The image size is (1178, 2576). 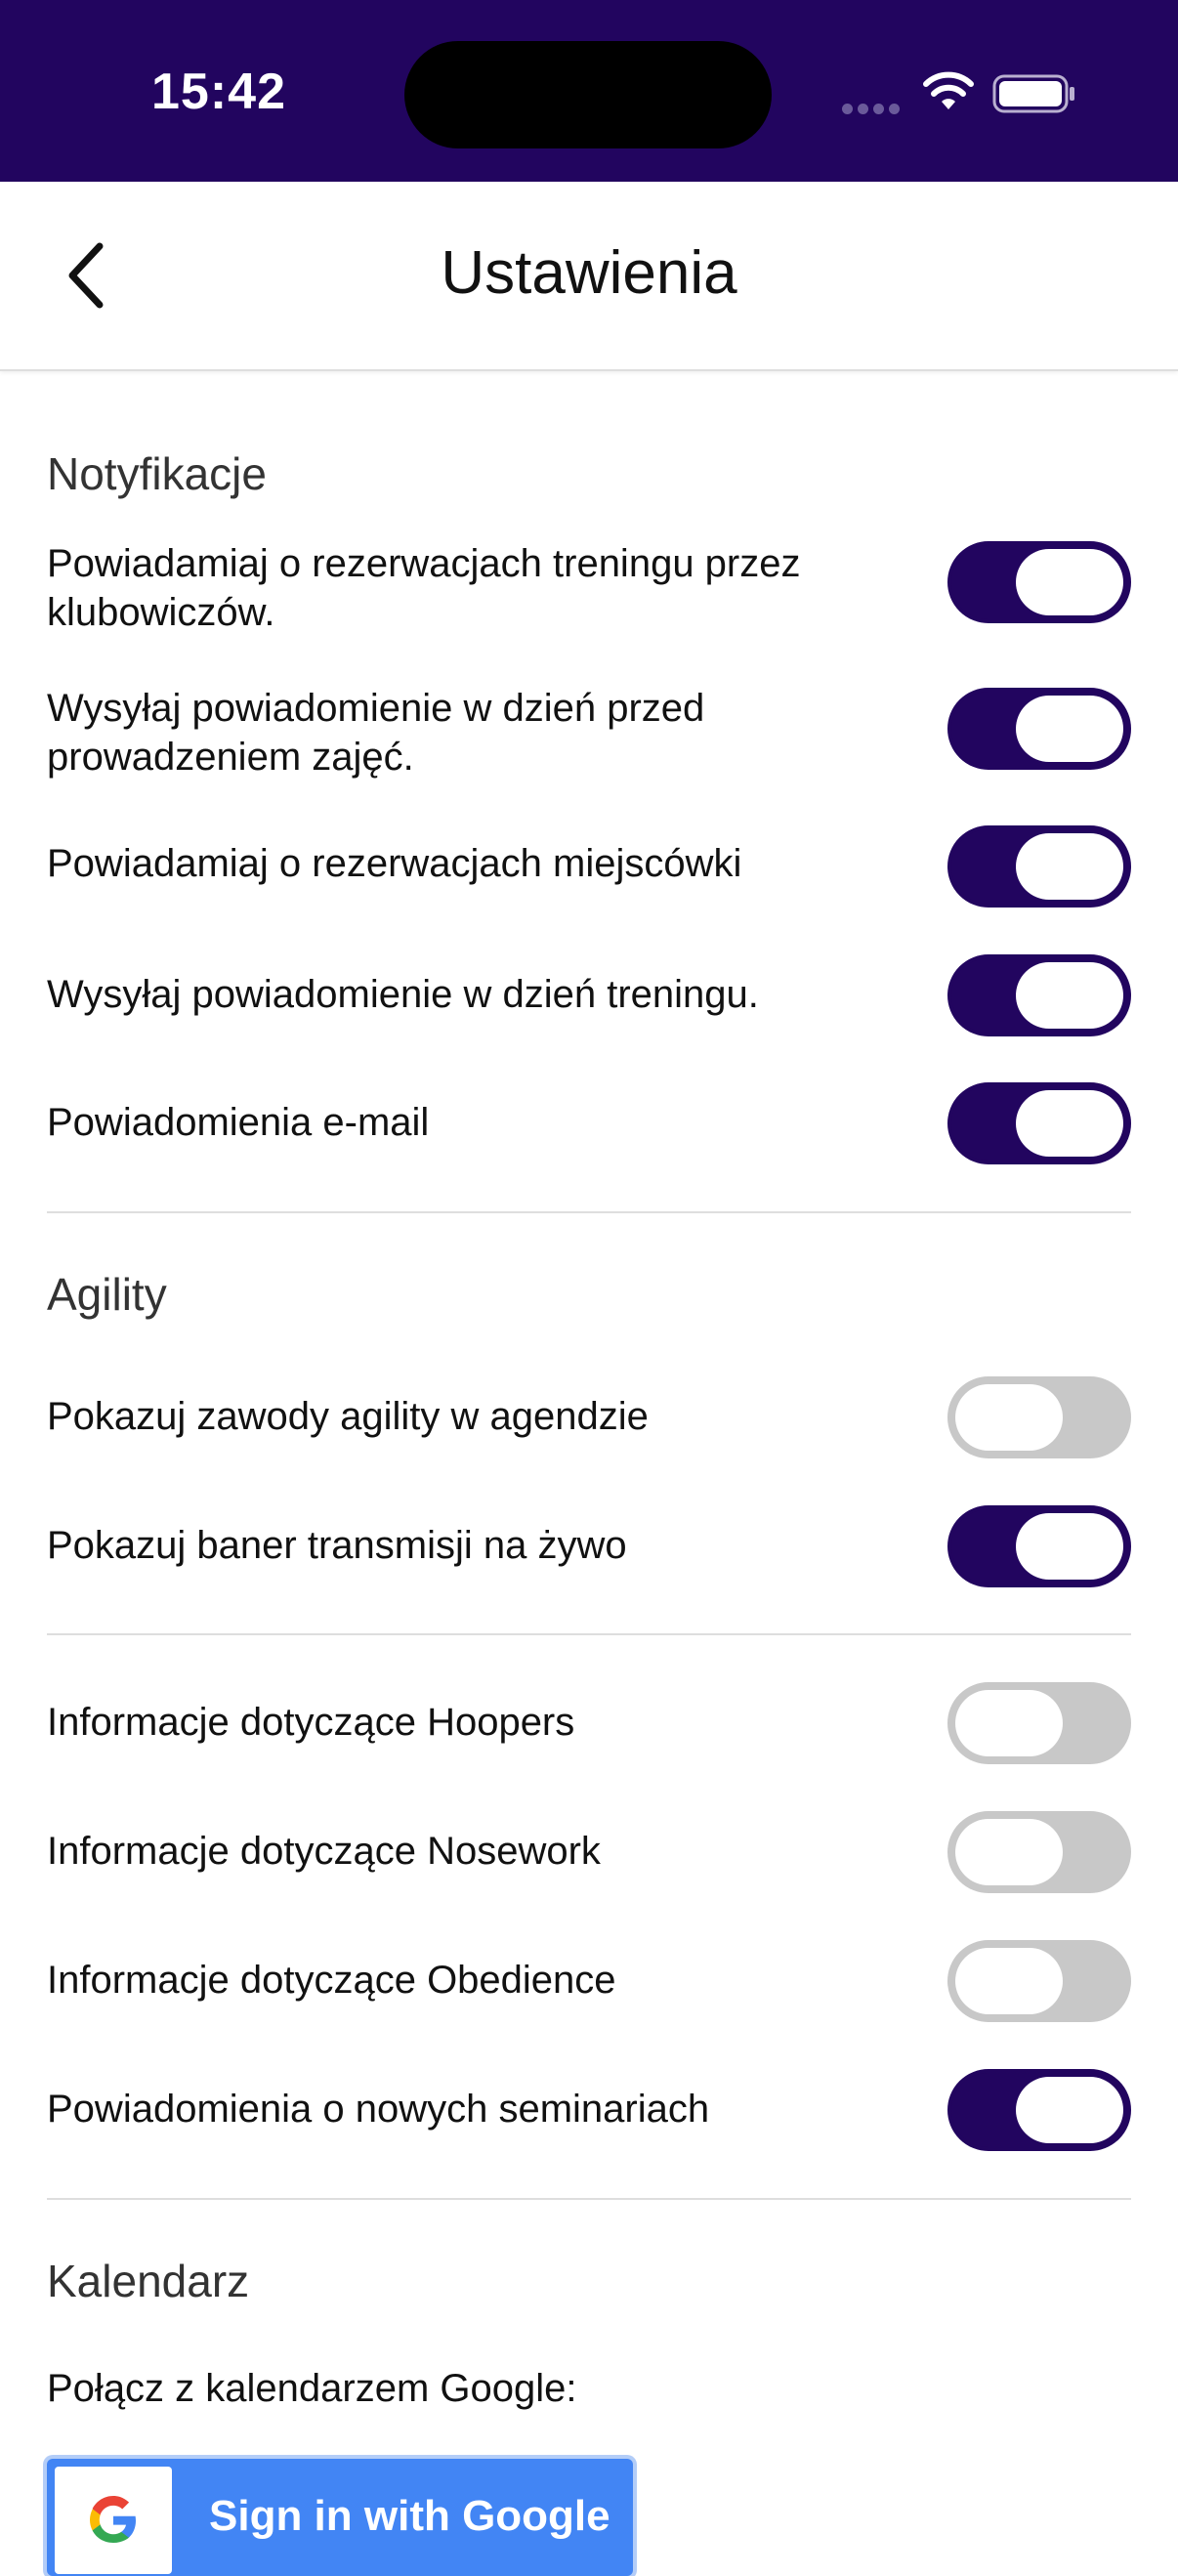 I want to click on battery-icon, so click(x=1033, y=93).